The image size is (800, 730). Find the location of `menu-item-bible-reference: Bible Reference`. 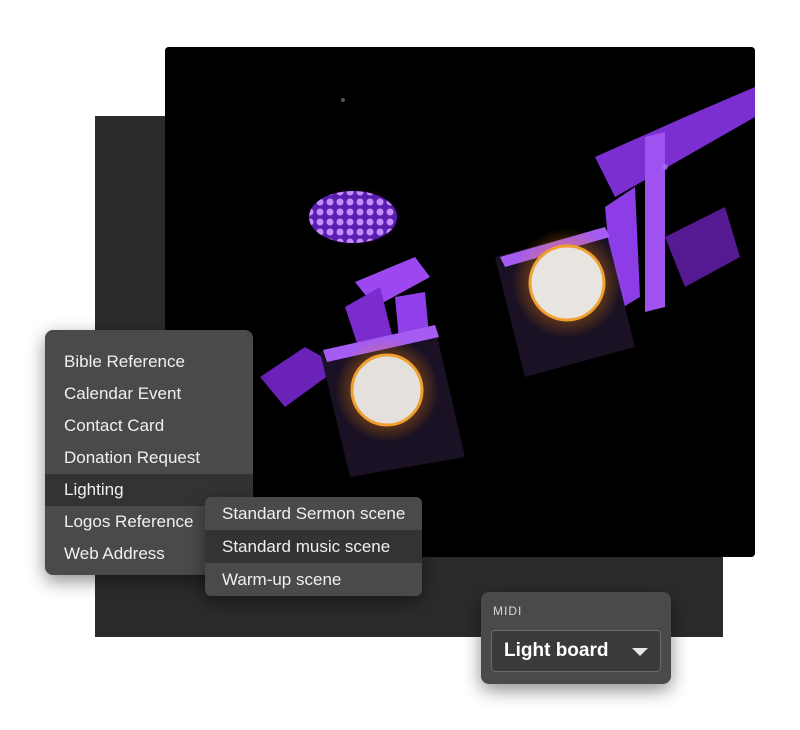

menu-item-bible-reference: Bible Reference is located at coordinates (149, 362).